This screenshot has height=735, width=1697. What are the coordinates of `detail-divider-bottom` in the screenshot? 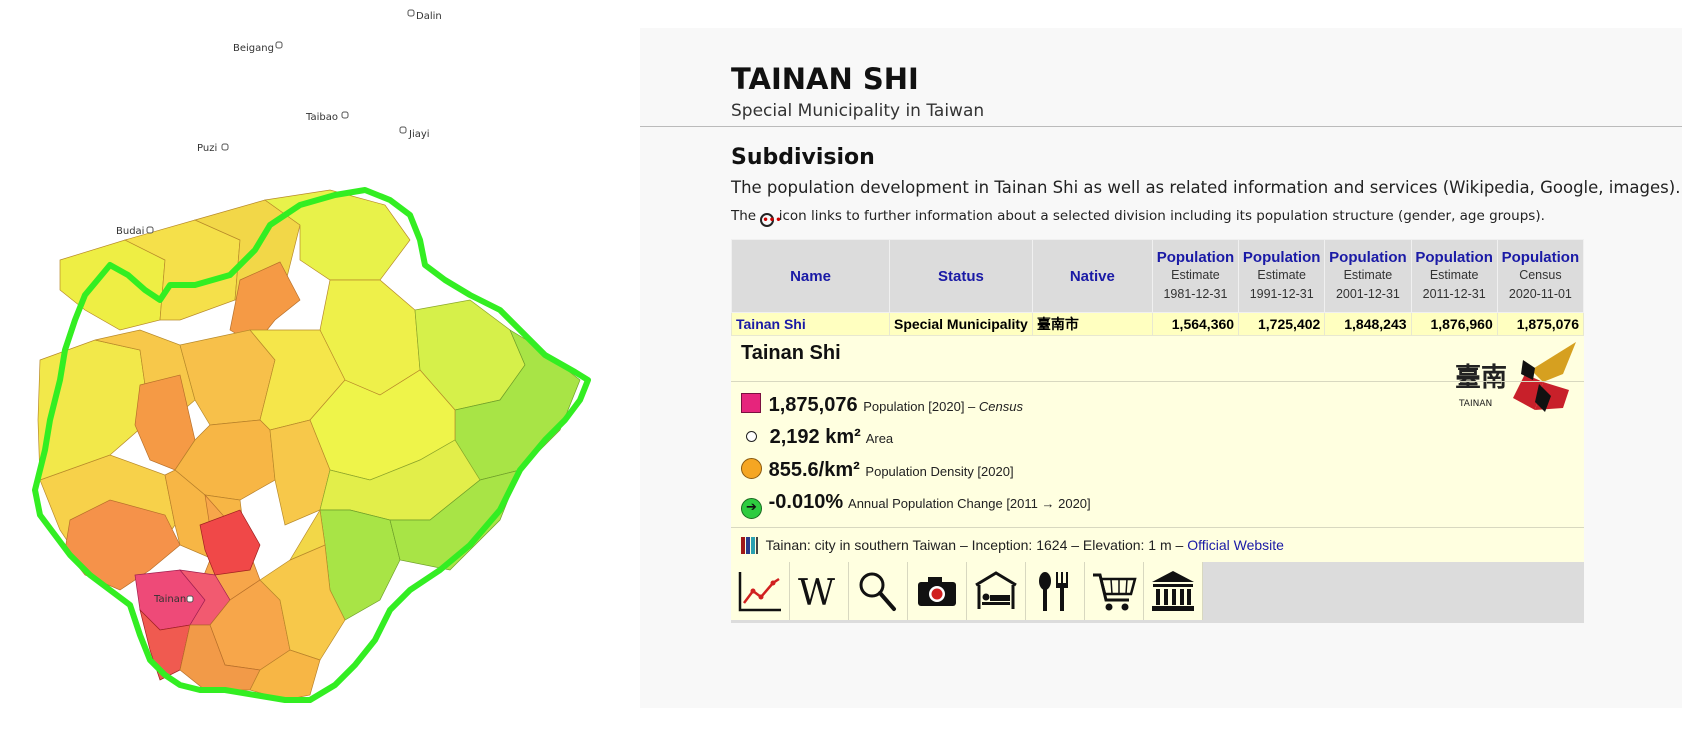 It's located at (1157, 527).